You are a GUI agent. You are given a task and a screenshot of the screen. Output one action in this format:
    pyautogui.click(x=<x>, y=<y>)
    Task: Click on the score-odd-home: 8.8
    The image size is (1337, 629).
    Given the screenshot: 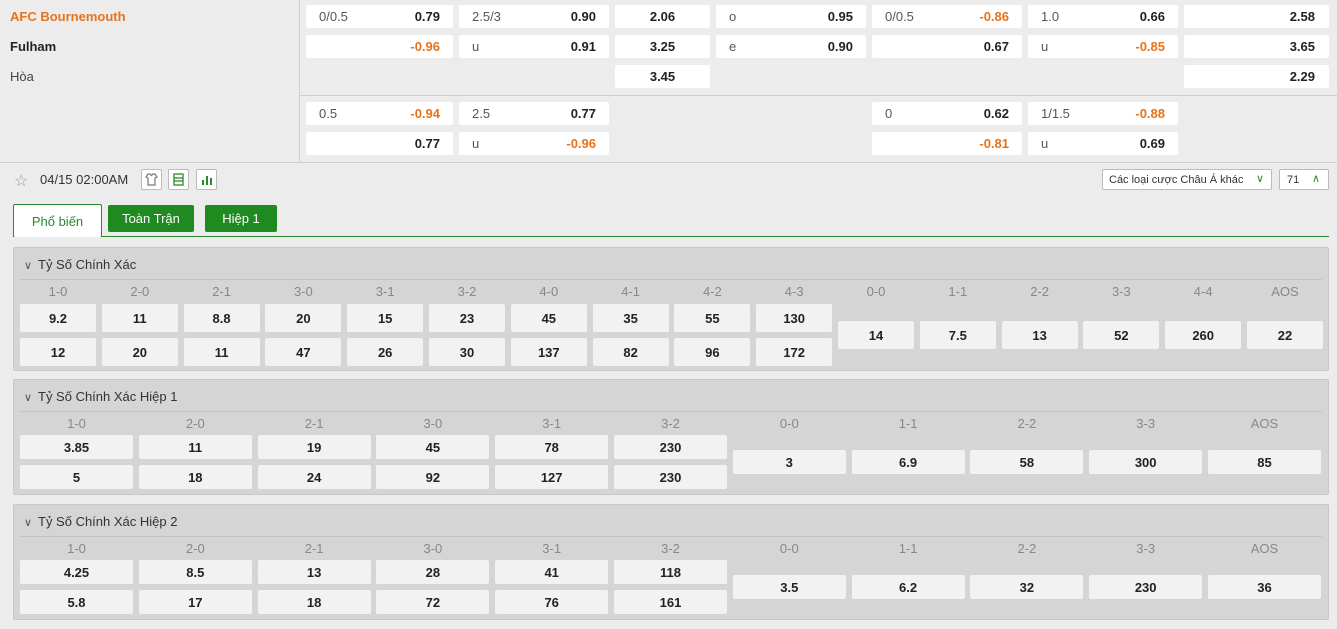 What is the action you would take?
    pyautogui.click(x=221, y=318)
    